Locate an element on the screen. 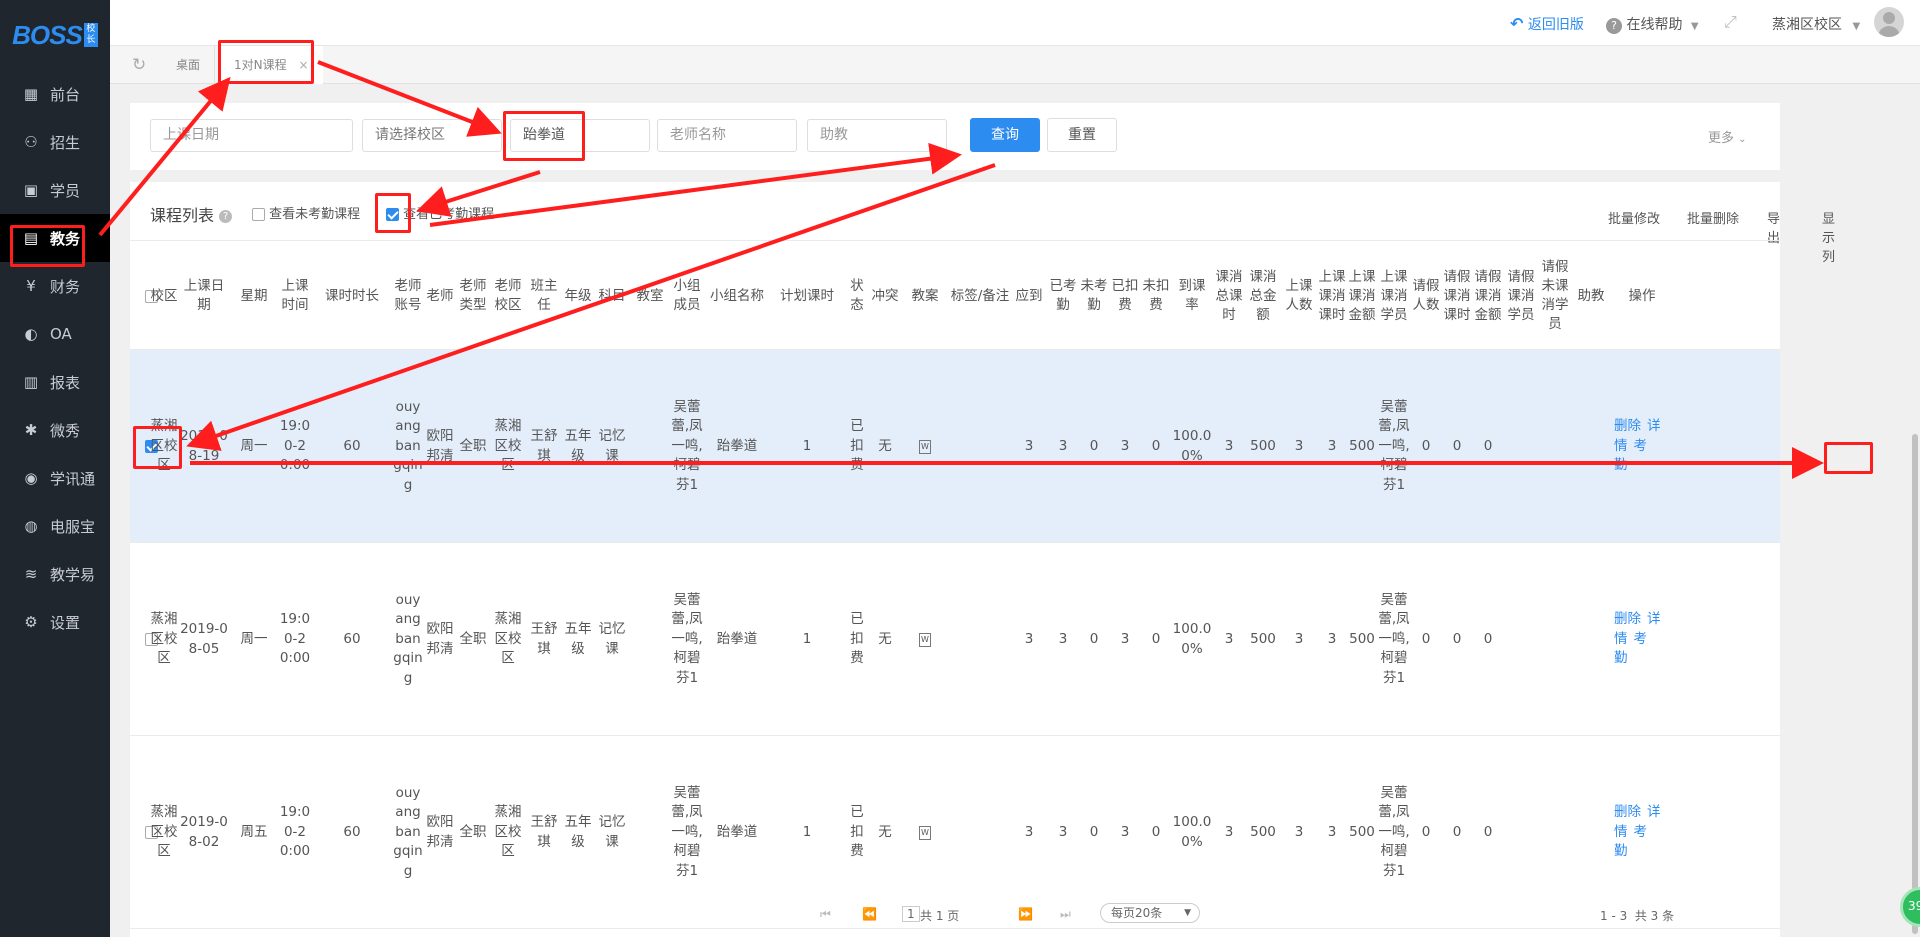  attended-checkbox is located at coordinates (392, 214).